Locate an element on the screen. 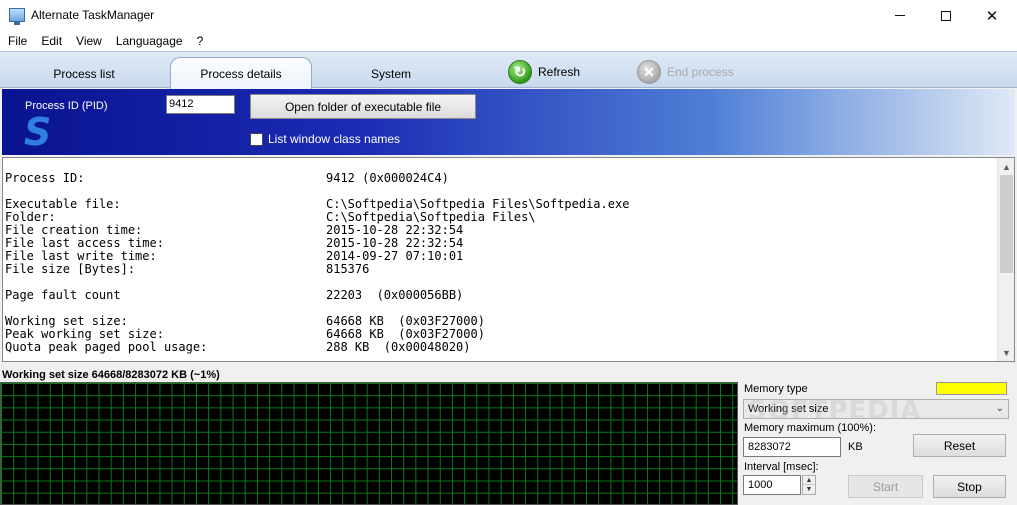  interval-stepper: ▲ ▼ is located at coordinates (809, 485).